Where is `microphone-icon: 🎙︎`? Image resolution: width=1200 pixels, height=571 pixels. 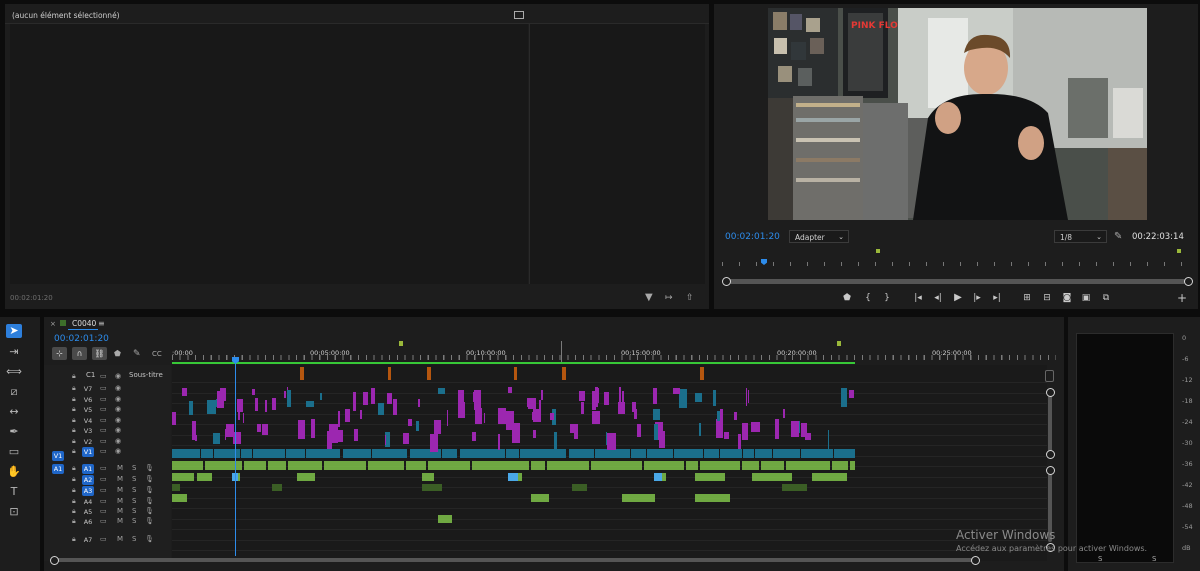 microphone-icon: 🎙︎ is located at coordinates (149, 521).